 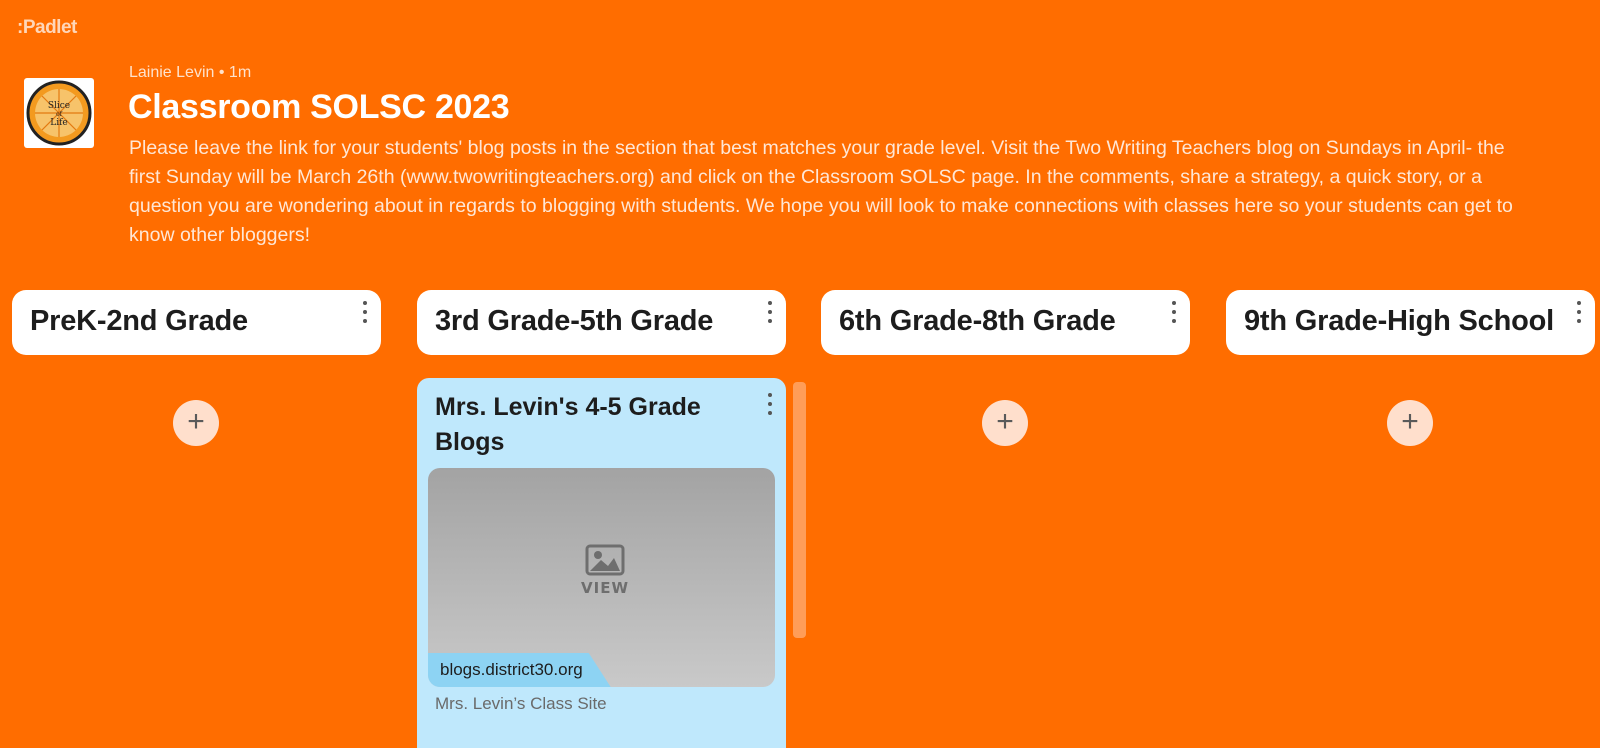 What do you see at coordinates (799, 510) in the screenshot?
I see `column-scrollbar` at bounding box center [799, 510].